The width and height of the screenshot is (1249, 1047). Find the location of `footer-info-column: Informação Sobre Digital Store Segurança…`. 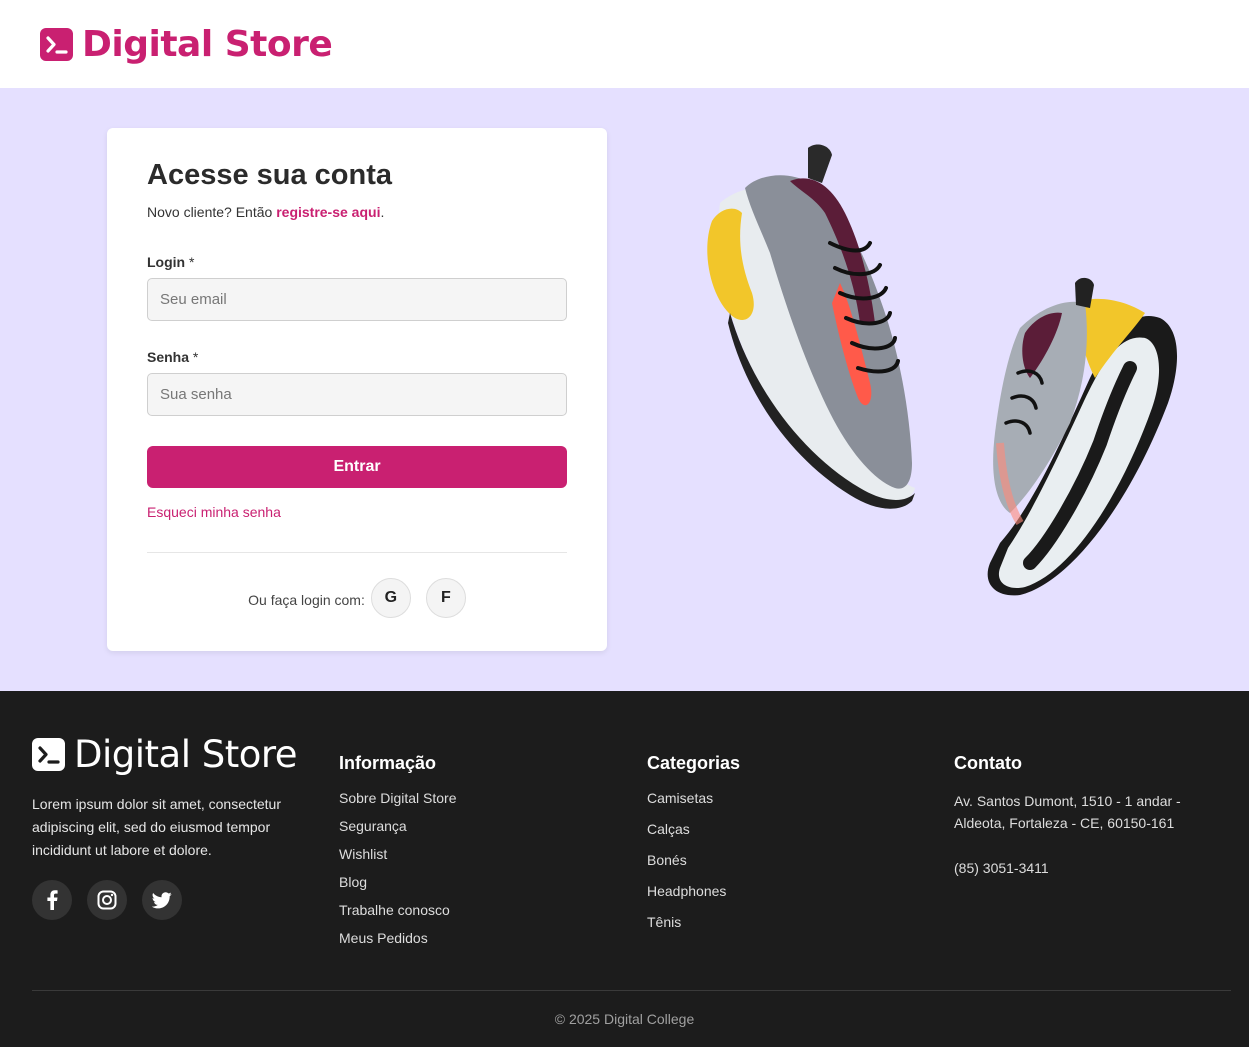

footer-info-column: Informação Sobre Digital Store Segurança… is located at coordinates (398, 855).